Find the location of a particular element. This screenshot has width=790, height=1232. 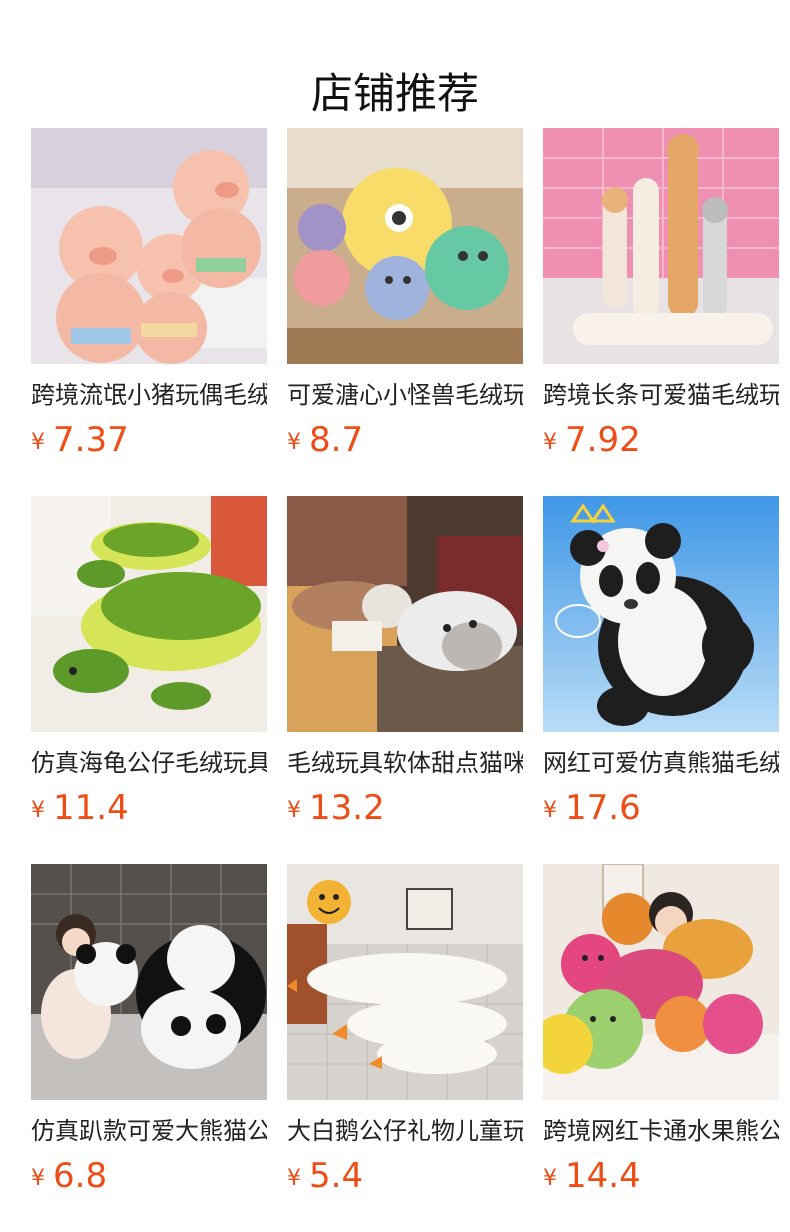

page-title: 店铺推荐 is located at coordinates (394, 94).